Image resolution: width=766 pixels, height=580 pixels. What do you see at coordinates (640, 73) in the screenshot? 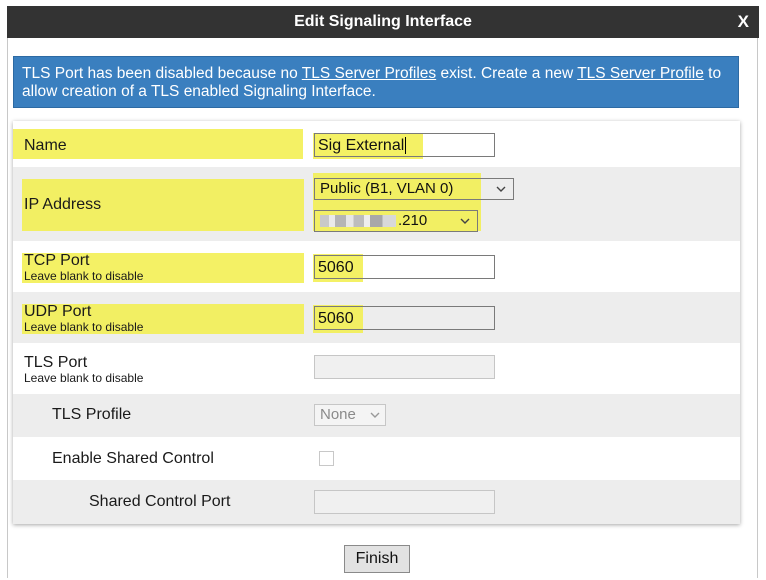
I see `tls-server-profile-link: TLS Server Profile` at bounding box center [640, 73].